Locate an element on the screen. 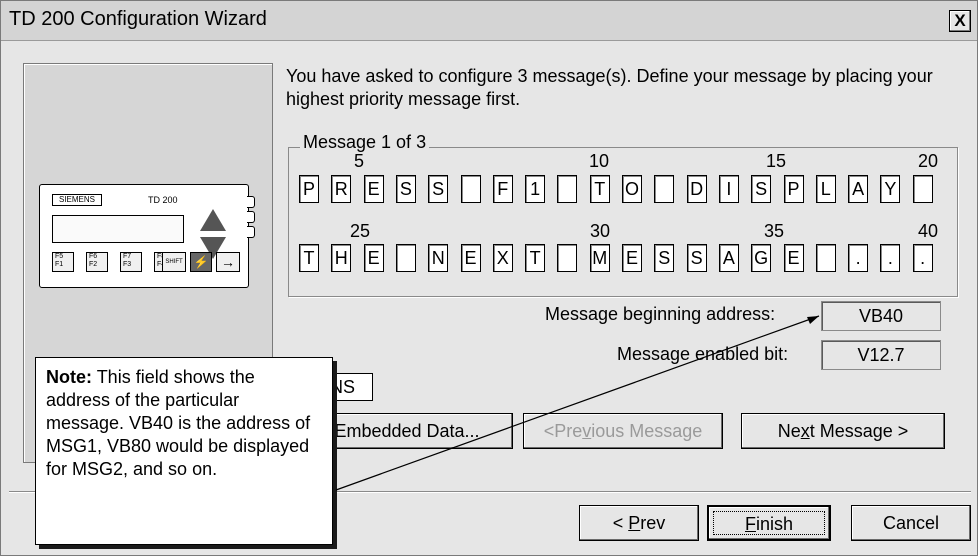 The image size is (978, 557). column-number: 35 is located at coordinates (774, 231).